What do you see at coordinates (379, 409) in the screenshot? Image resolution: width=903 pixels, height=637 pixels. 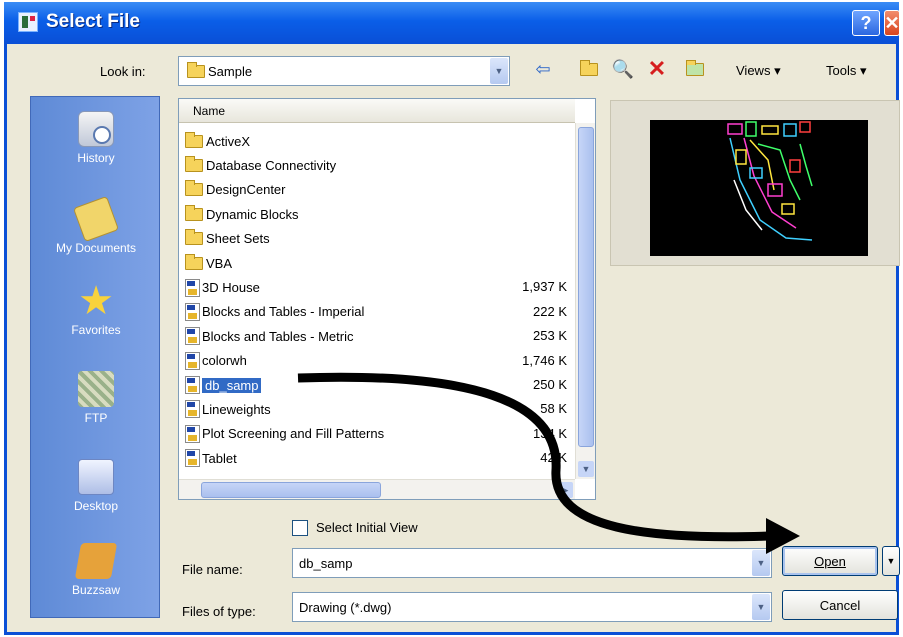 I see `file-row: Lineweights 58 K` at bounding box center [379, 409].